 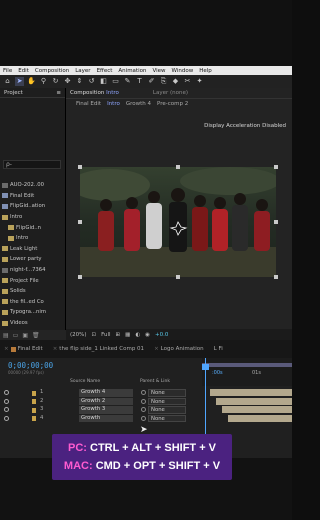 What do you see at coordinates (33, 323) in the screenshot?
I see `project-item: Videos` at bounding box center [33, 323].